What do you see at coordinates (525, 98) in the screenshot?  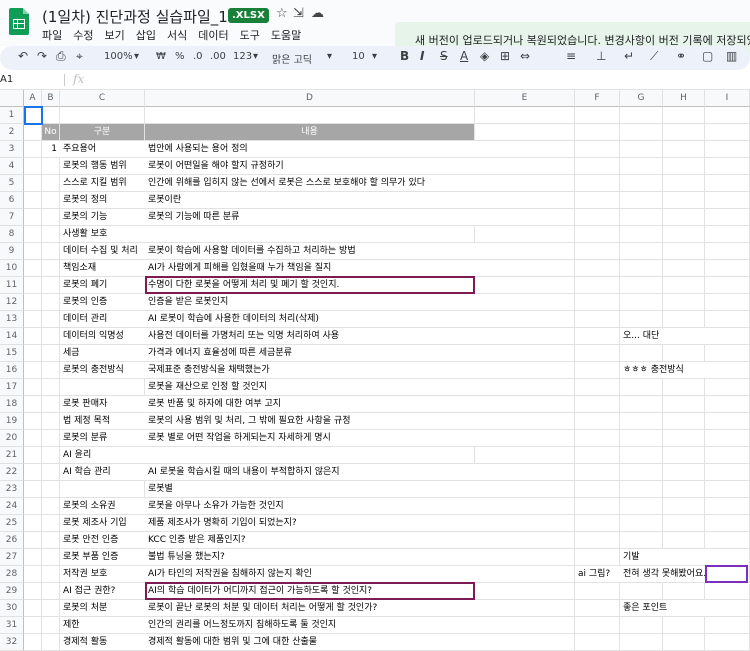 I see `column-header-e: E` at bounding box center [525, 98].